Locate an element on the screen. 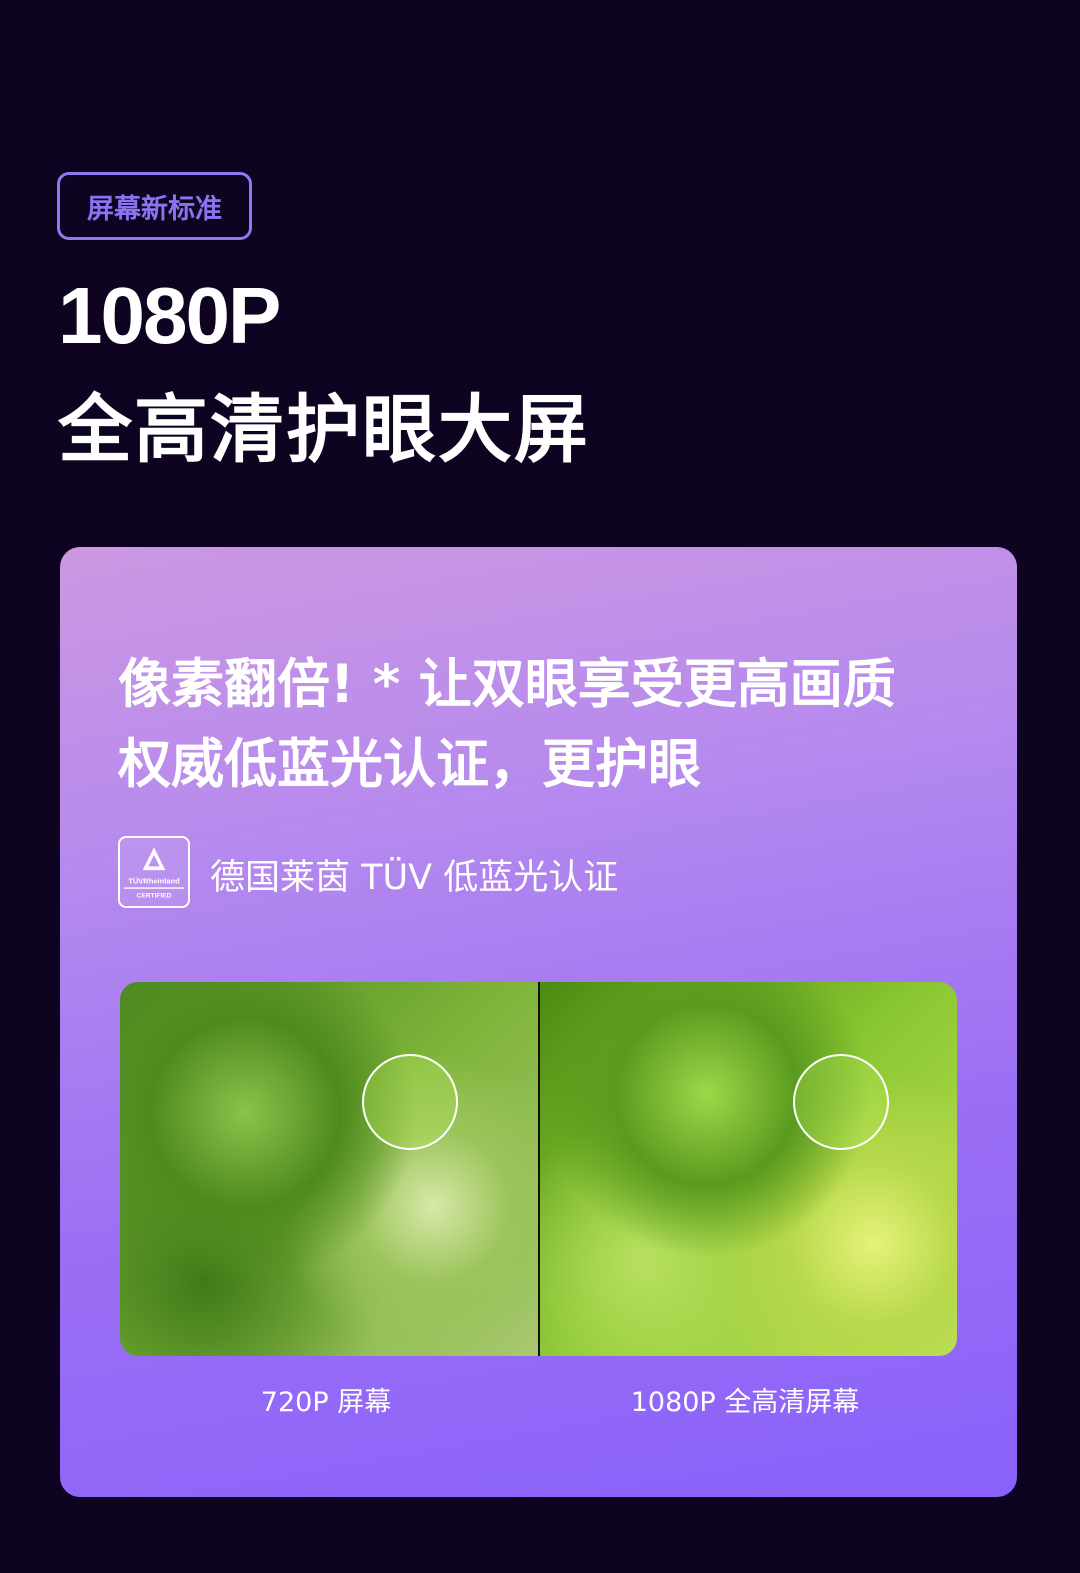  label-1080p: 1080P 全高清屏幕 is located at coordinates (745, 1402).